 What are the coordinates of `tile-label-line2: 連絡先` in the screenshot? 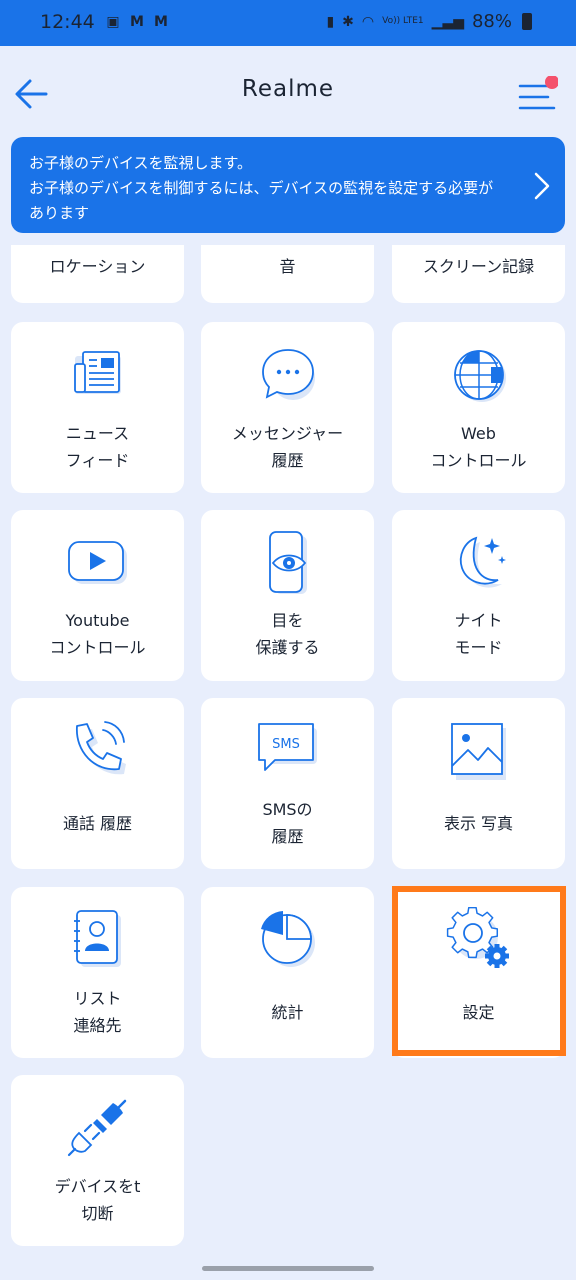 It's located at (97, 1025).